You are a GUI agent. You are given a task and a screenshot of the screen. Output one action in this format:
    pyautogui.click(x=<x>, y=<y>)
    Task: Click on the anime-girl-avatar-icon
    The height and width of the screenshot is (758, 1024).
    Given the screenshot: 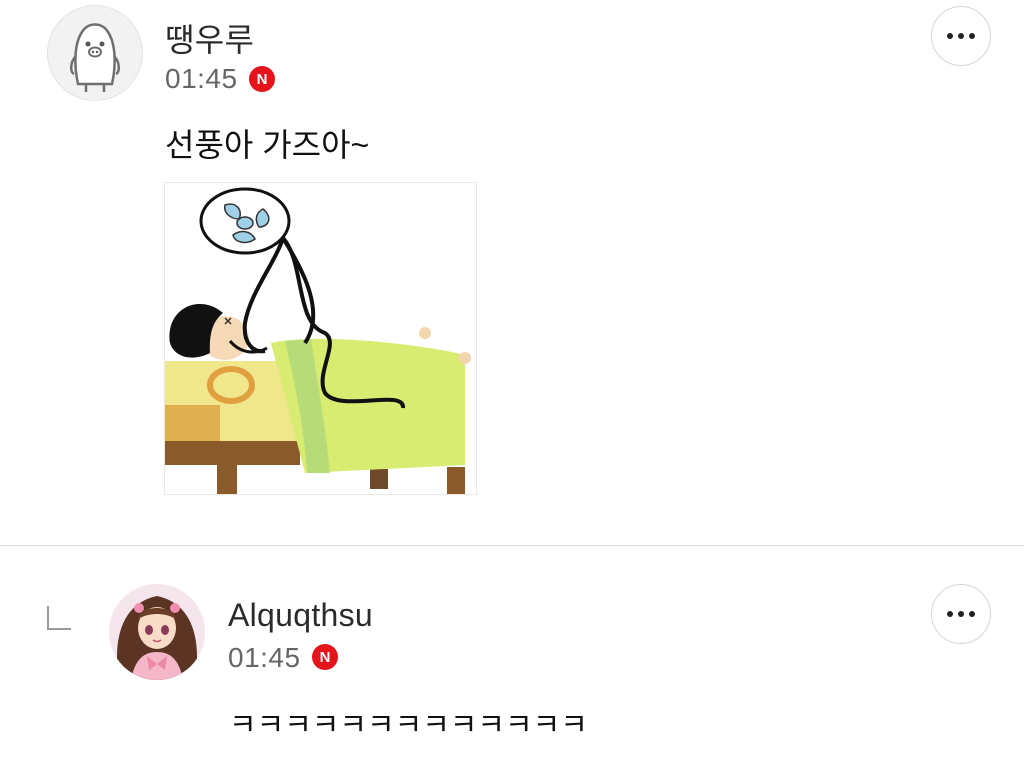 What is the action you would take?
    pyautogui.click(x=157, y=632)
    